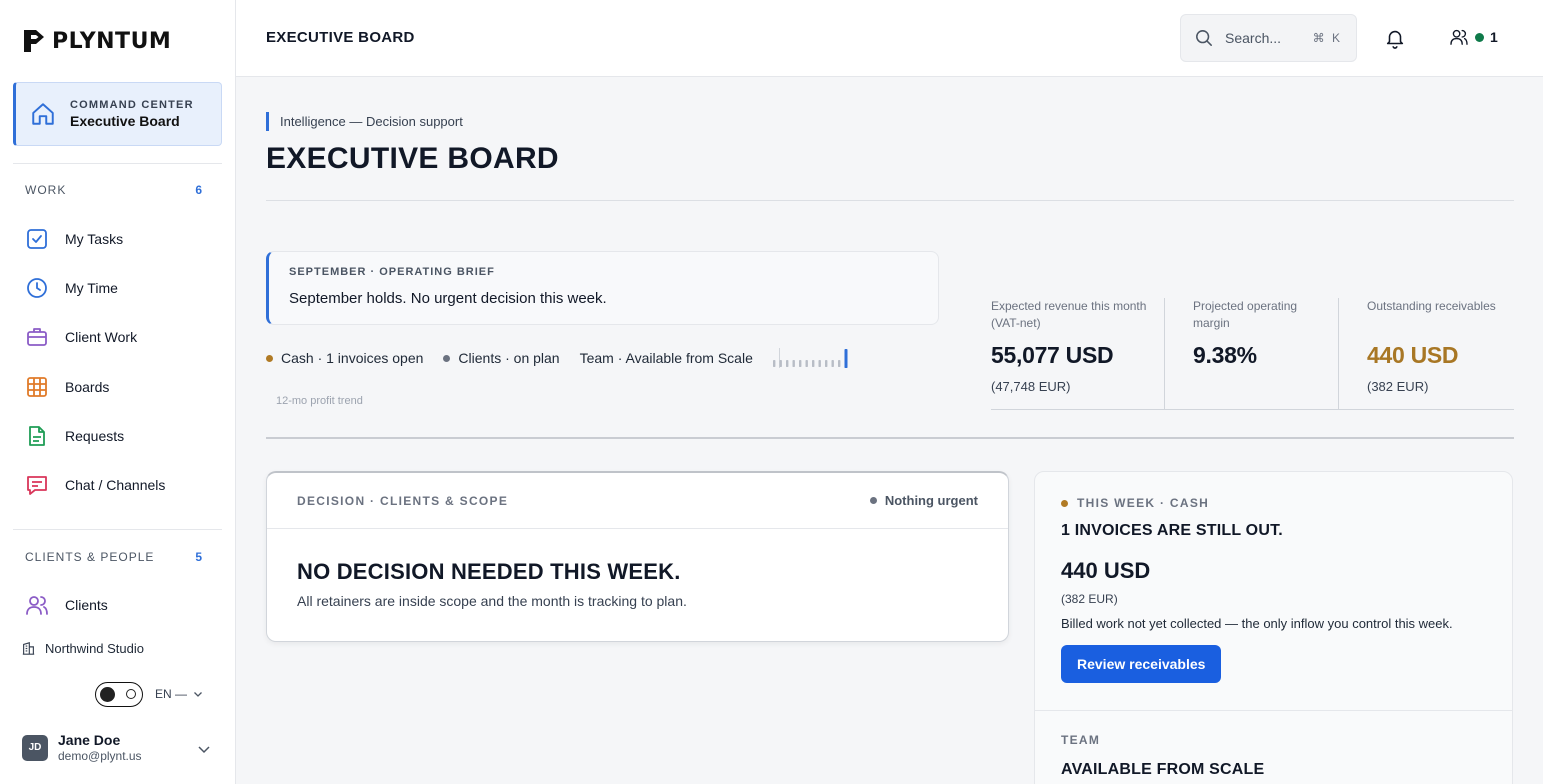 The width and height of the screenshot is (1543, 784). What do you see at coordinates (37, 485) in the screenshot?
I see `chat-icon` at bounding box center [37, 485].